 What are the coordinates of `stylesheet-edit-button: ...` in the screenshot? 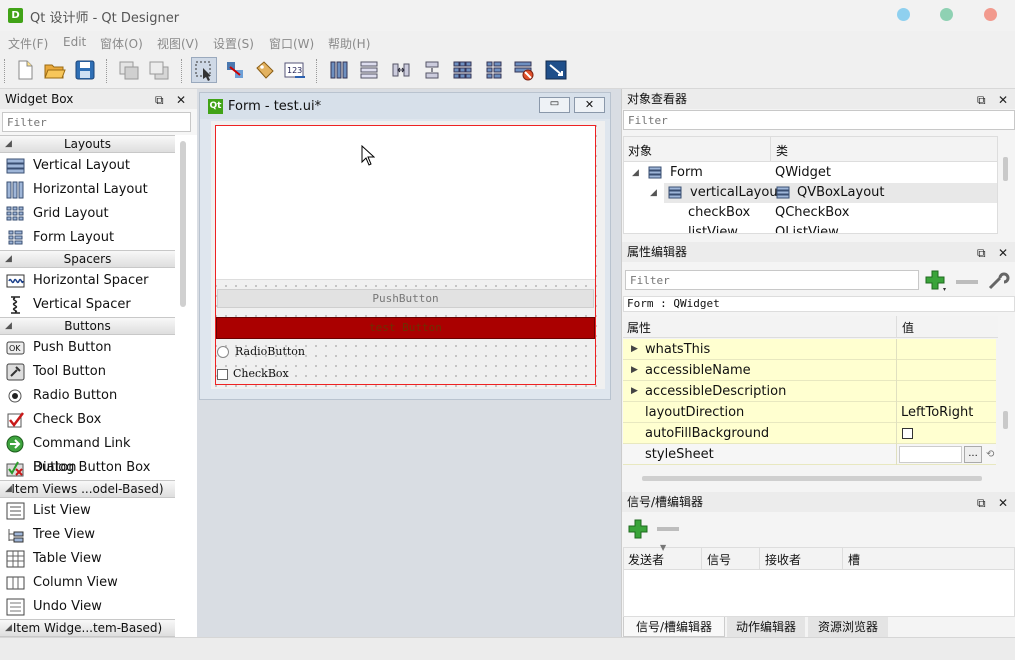 It's located at (973, 454).